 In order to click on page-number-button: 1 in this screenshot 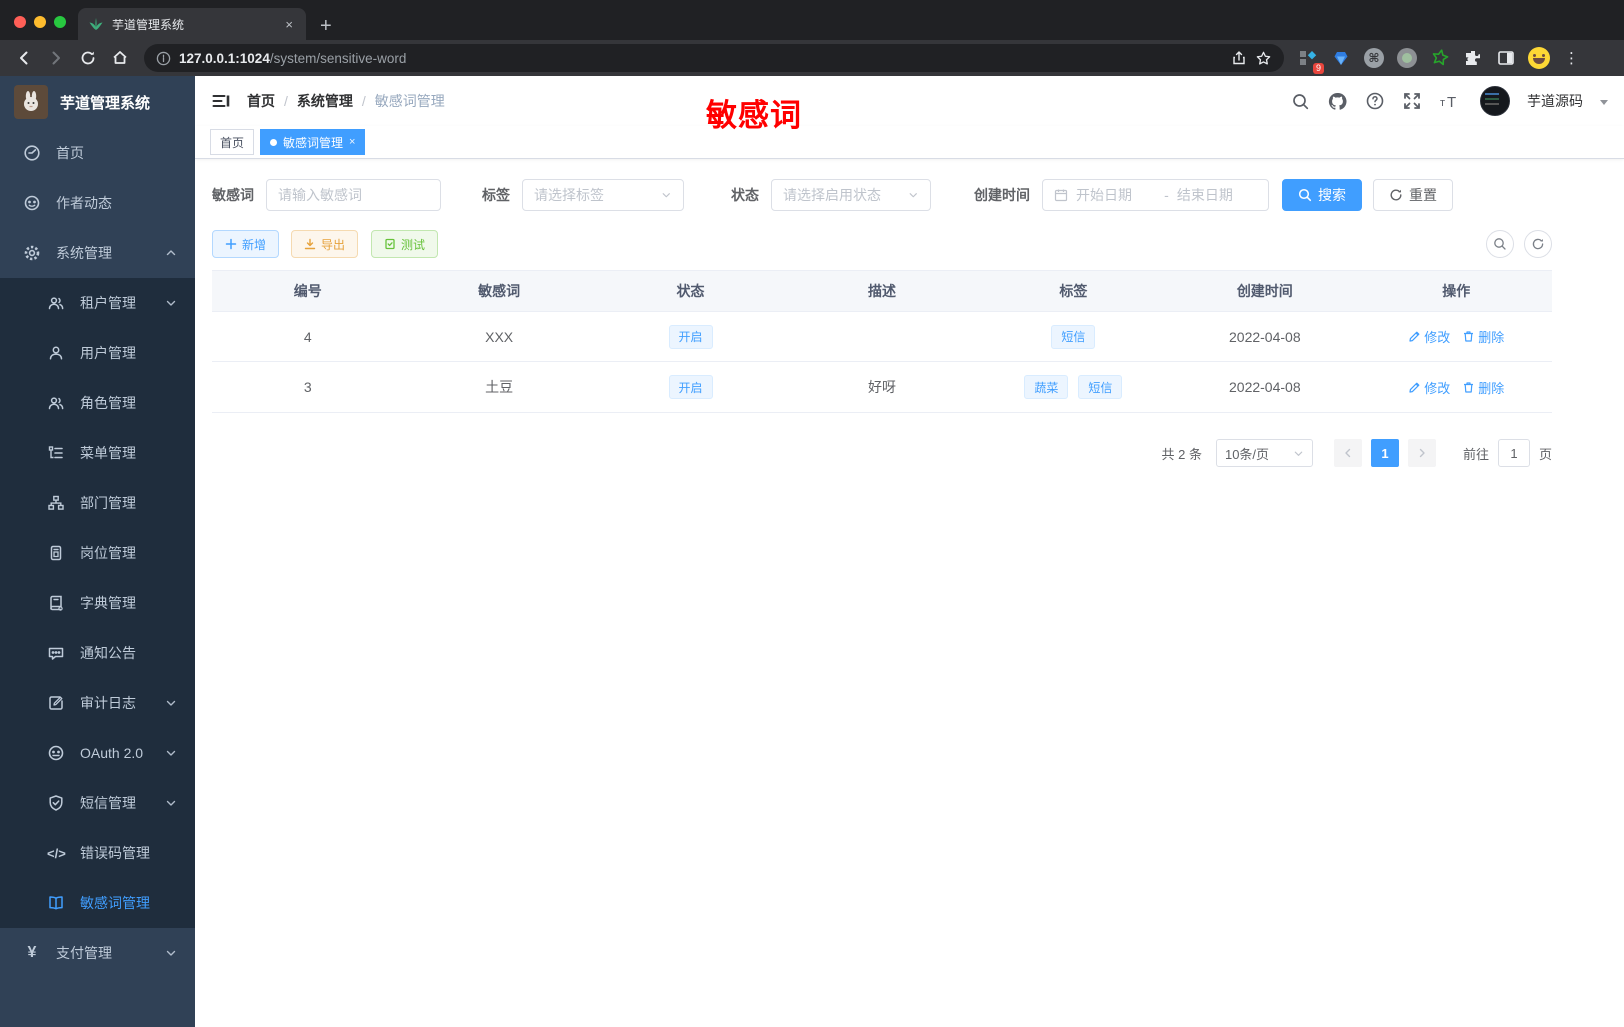, I will do `click(1384, 453)`.